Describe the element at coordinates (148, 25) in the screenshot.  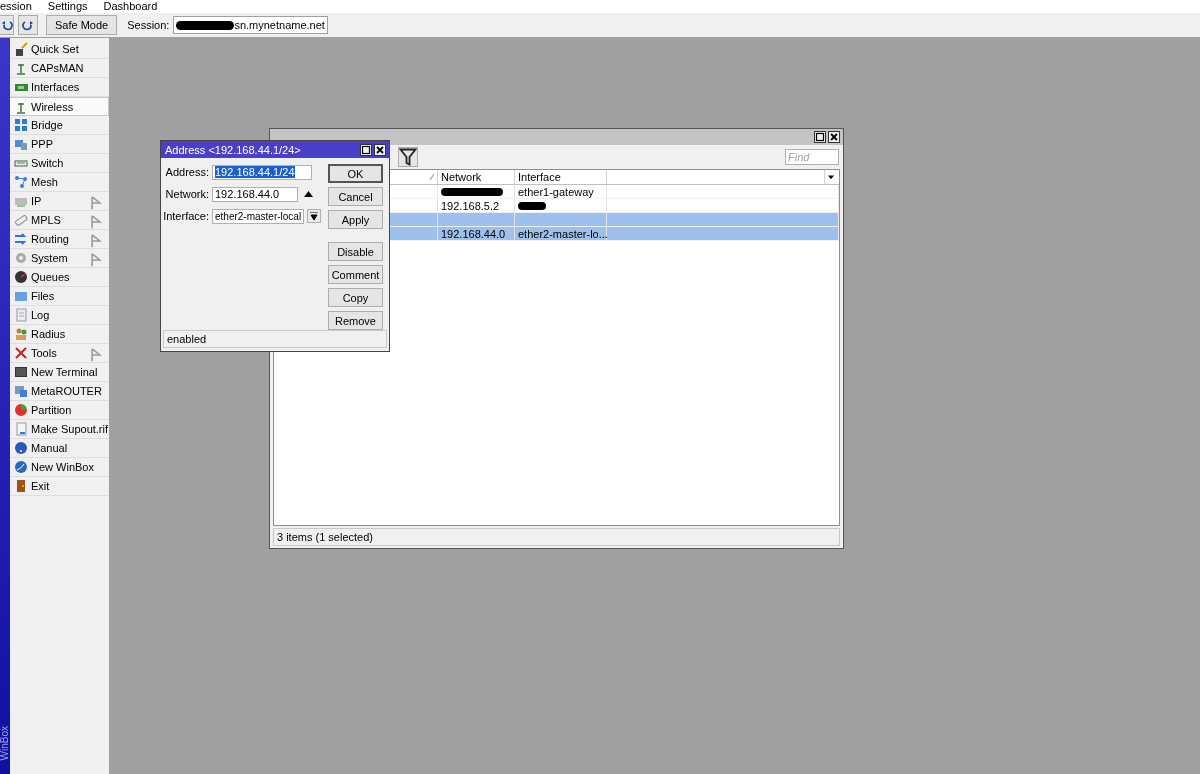
I see `session-label: Session:` at that location.